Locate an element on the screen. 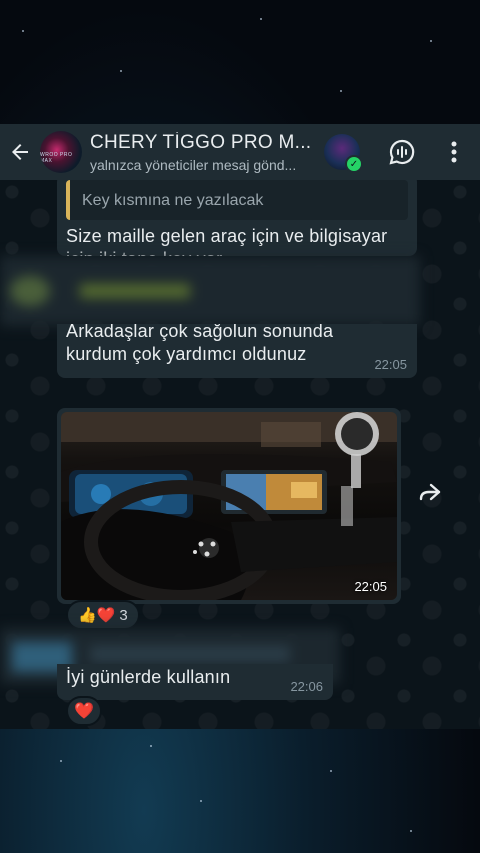 The image size is (480, 853). reaction-count: 3 is located at coordinates (123, 615).